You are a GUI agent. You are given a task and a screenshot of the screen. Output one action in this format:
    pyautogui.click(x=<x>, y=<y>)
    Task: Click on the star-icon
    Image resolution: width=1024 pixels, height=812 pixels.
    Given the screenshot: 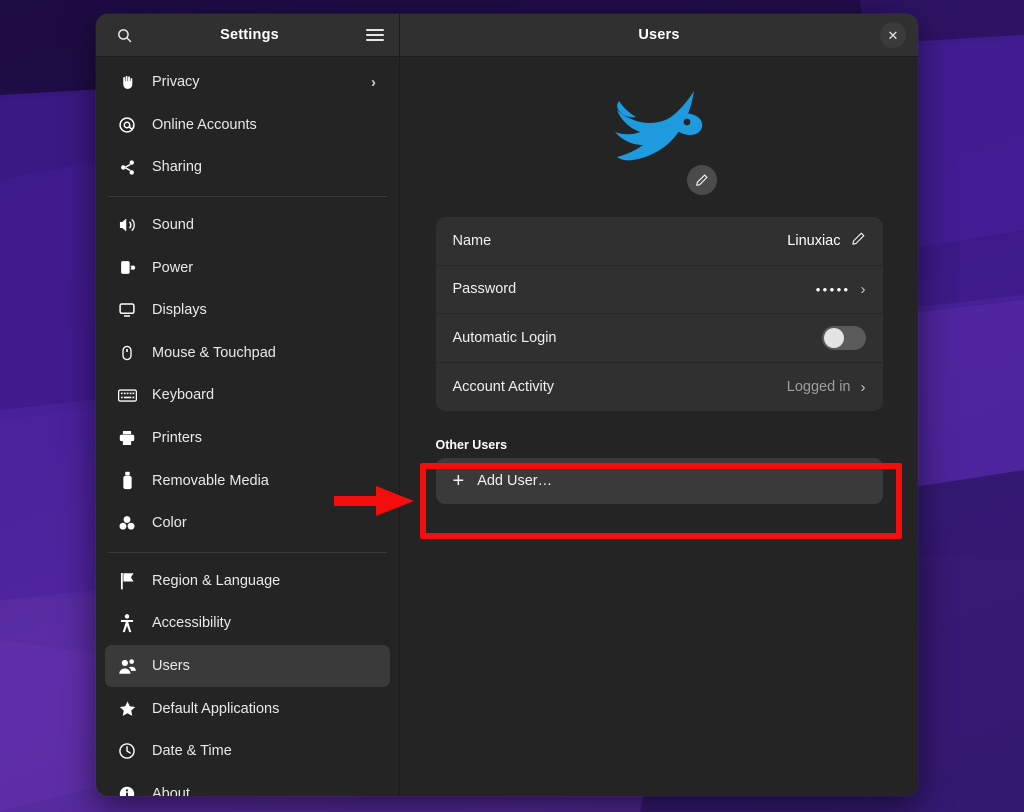 What is the action you would take?
    pyautogui.click(x=127, y=709)
    